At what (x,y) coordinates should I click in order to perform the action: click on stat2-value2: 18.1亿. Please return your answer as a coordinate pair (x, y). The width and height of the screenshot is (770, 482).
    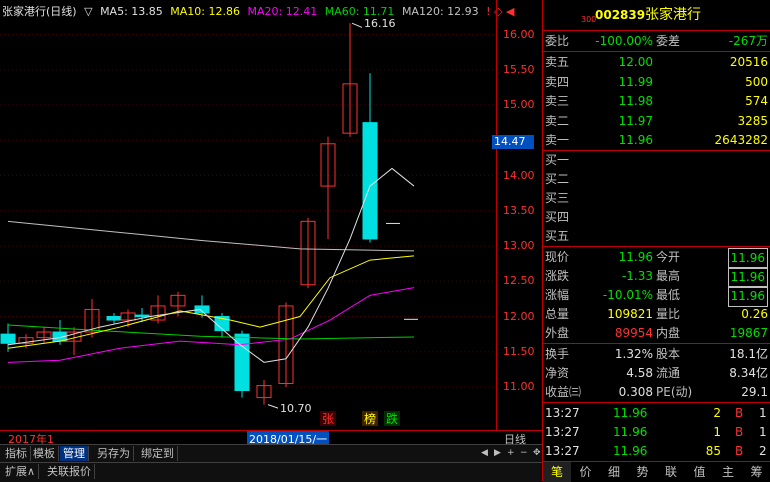
    Looking at the image, I should click on (748, 354).